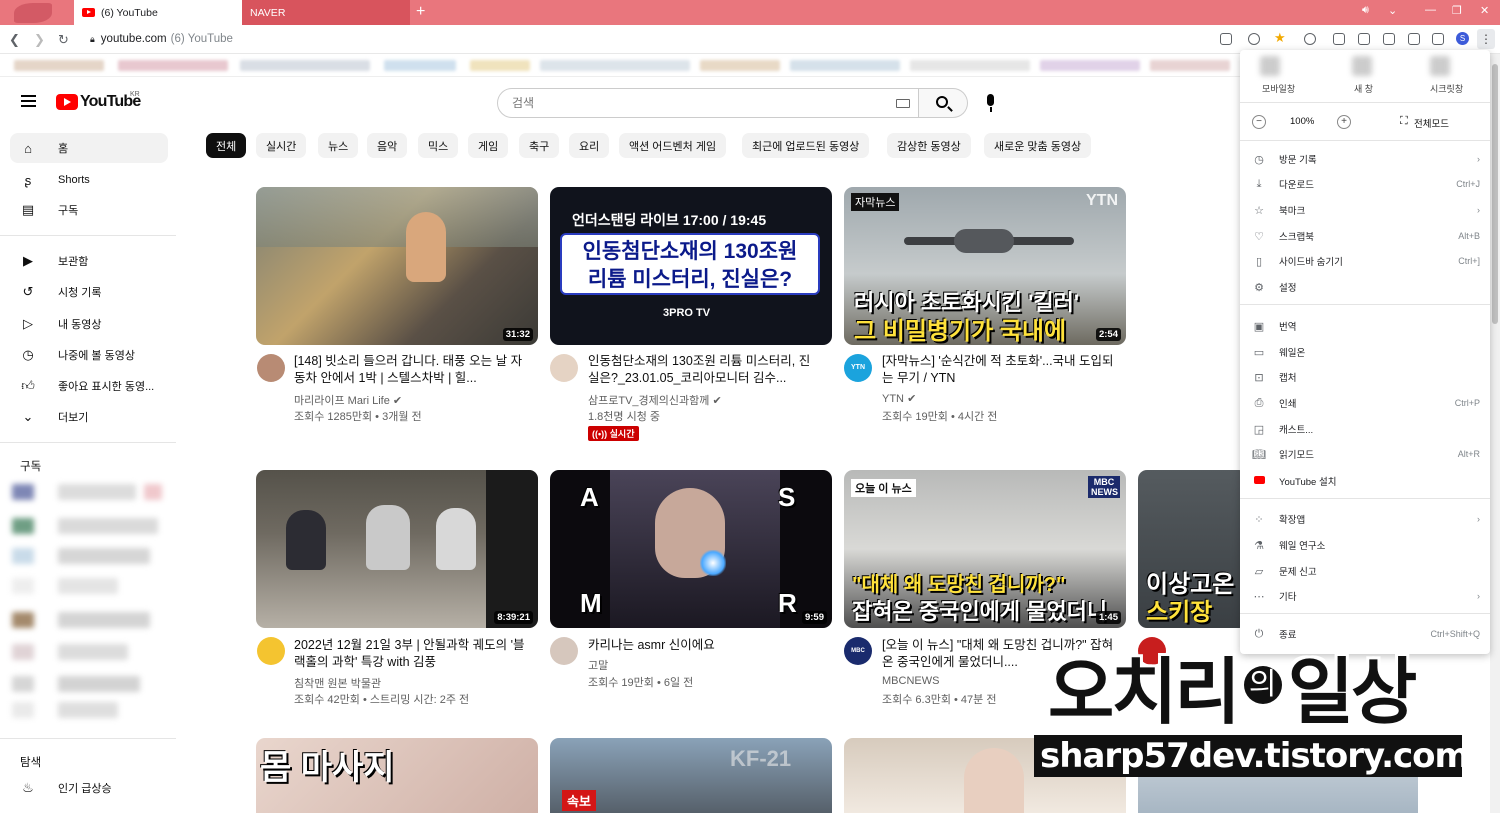  Describe the element at coordinates (39, 40) in the screenshot. I see `forward-icon: ❯` at that location.